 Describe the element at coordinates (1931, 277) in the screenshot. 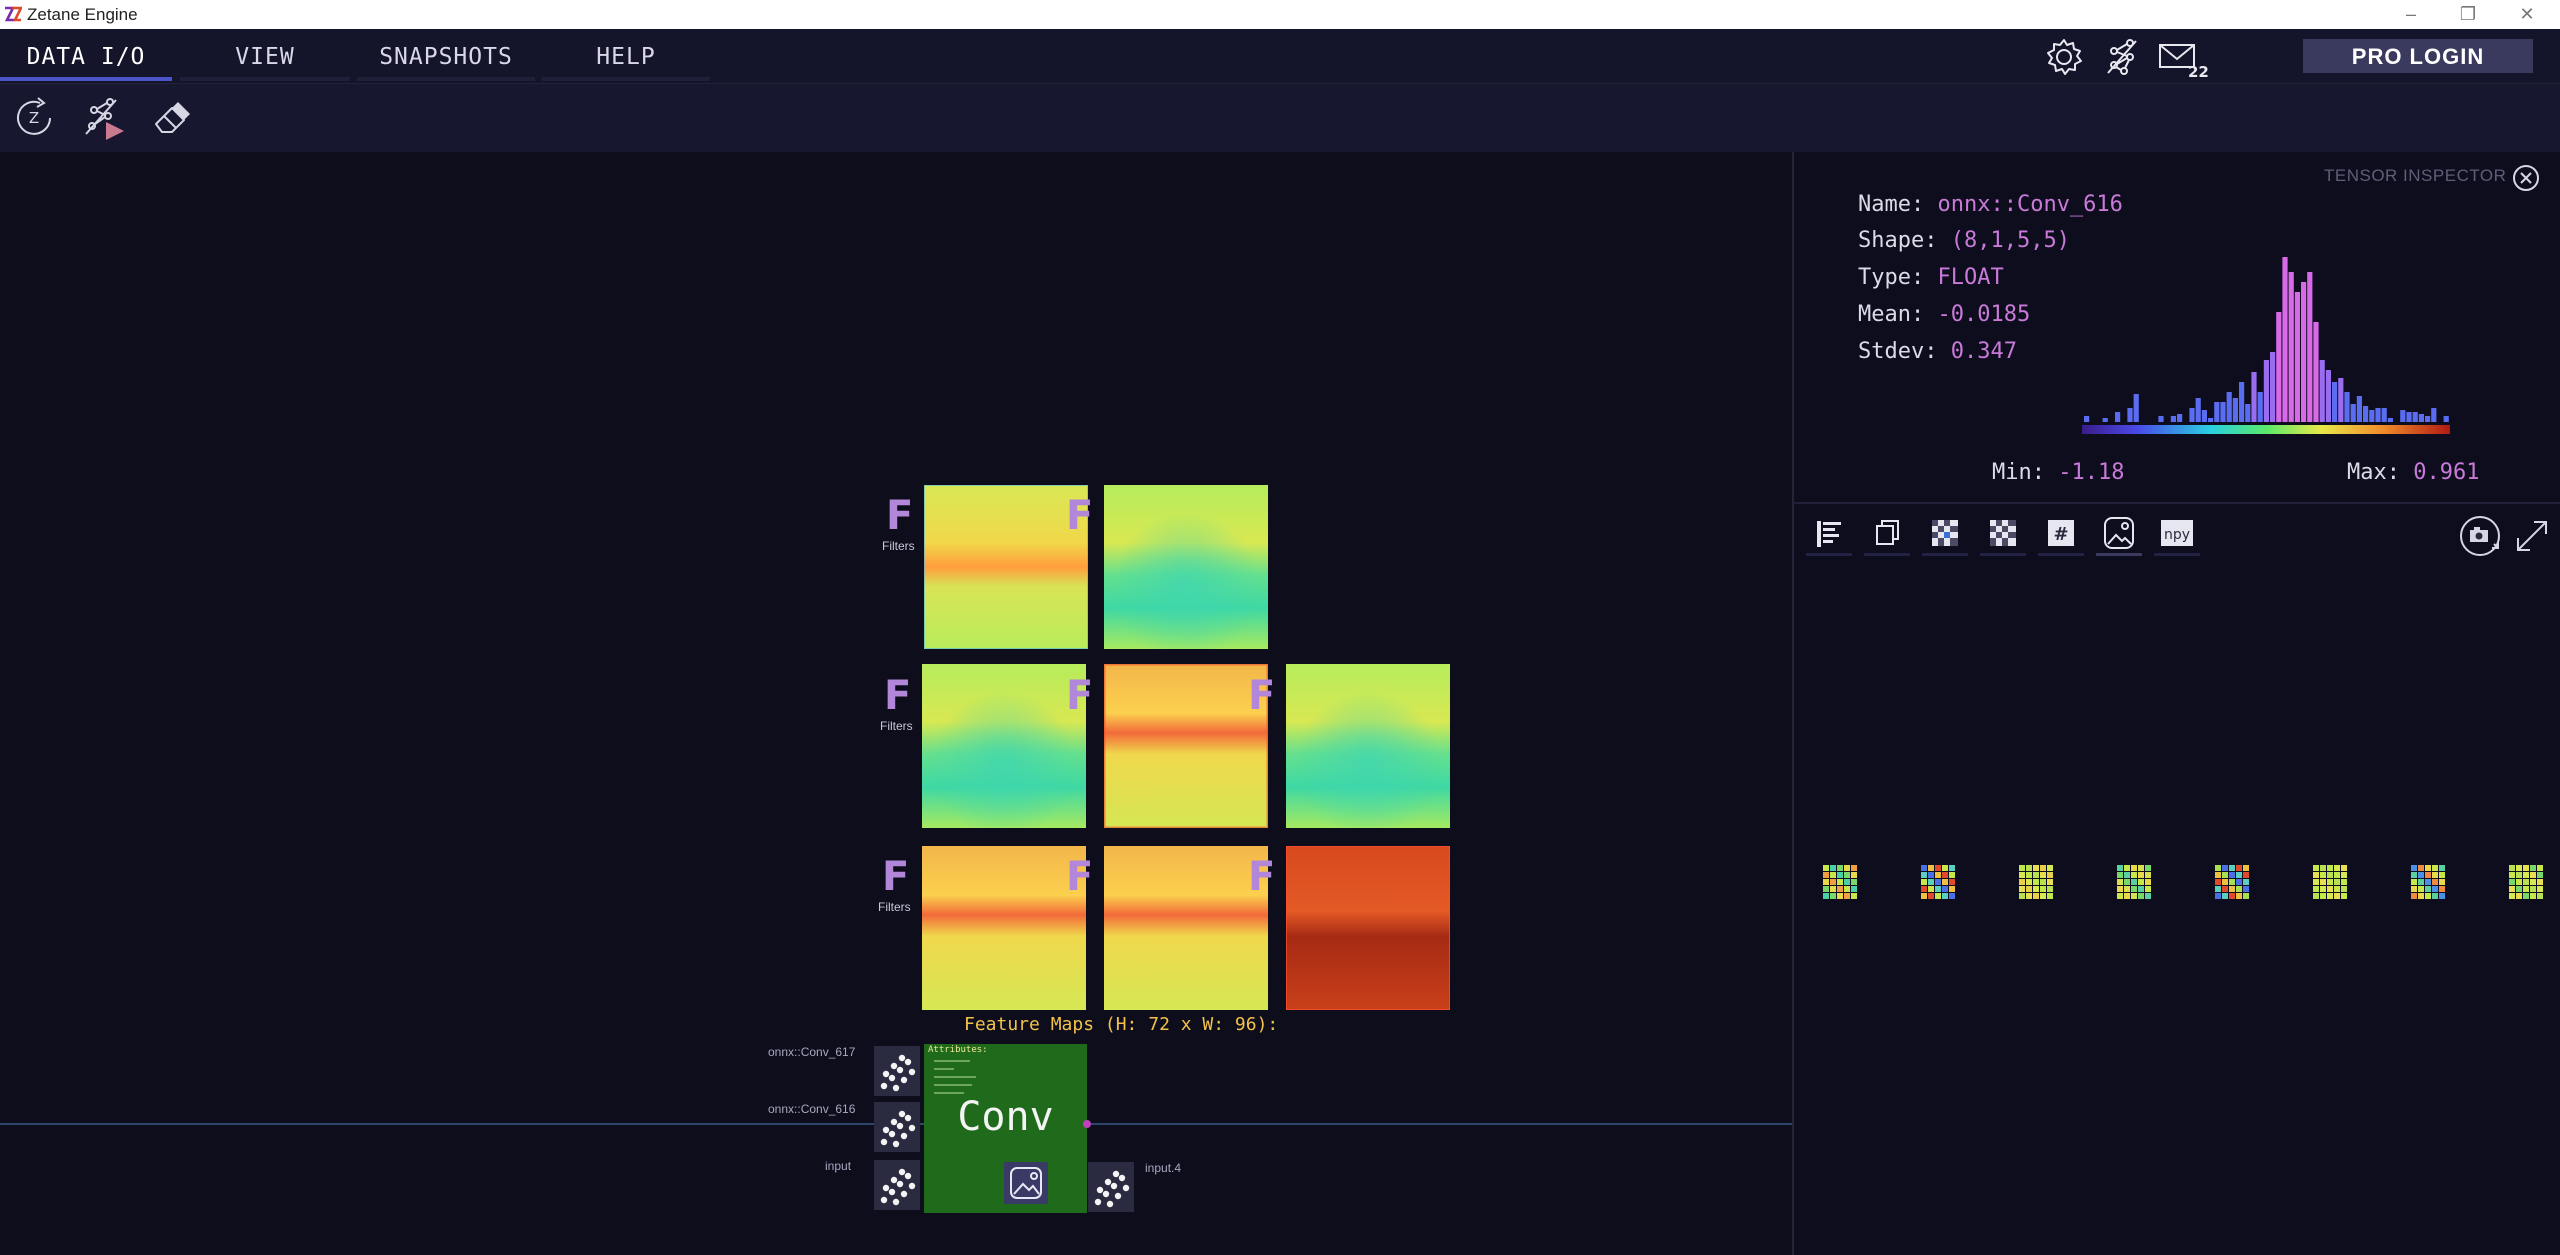

I see `tensor-type: Type: FLOAT` at that location.